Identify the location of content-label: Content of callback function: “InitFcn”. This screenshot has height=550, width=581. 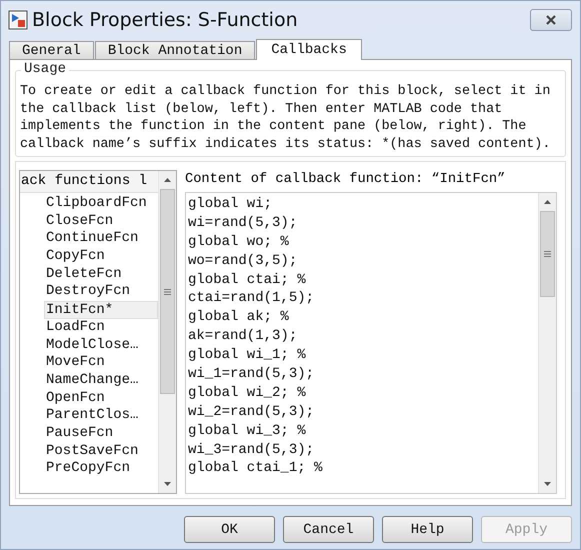
(345, 179).